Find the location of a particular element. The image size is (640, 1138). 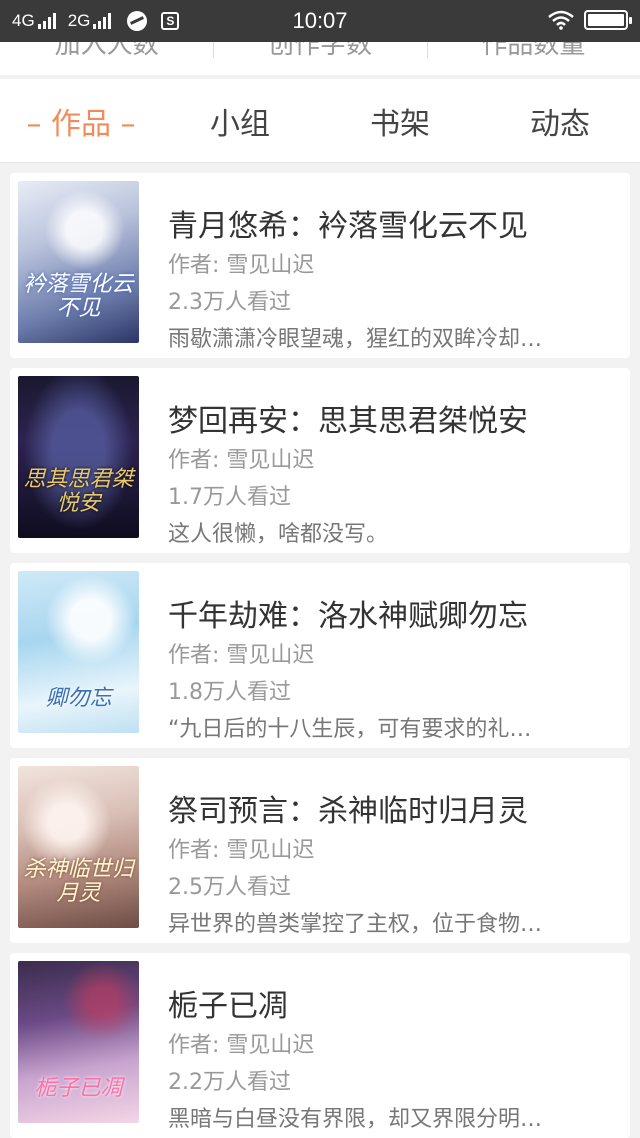

work-views: 1.8万人看过 is located at coordinates (229, 692).